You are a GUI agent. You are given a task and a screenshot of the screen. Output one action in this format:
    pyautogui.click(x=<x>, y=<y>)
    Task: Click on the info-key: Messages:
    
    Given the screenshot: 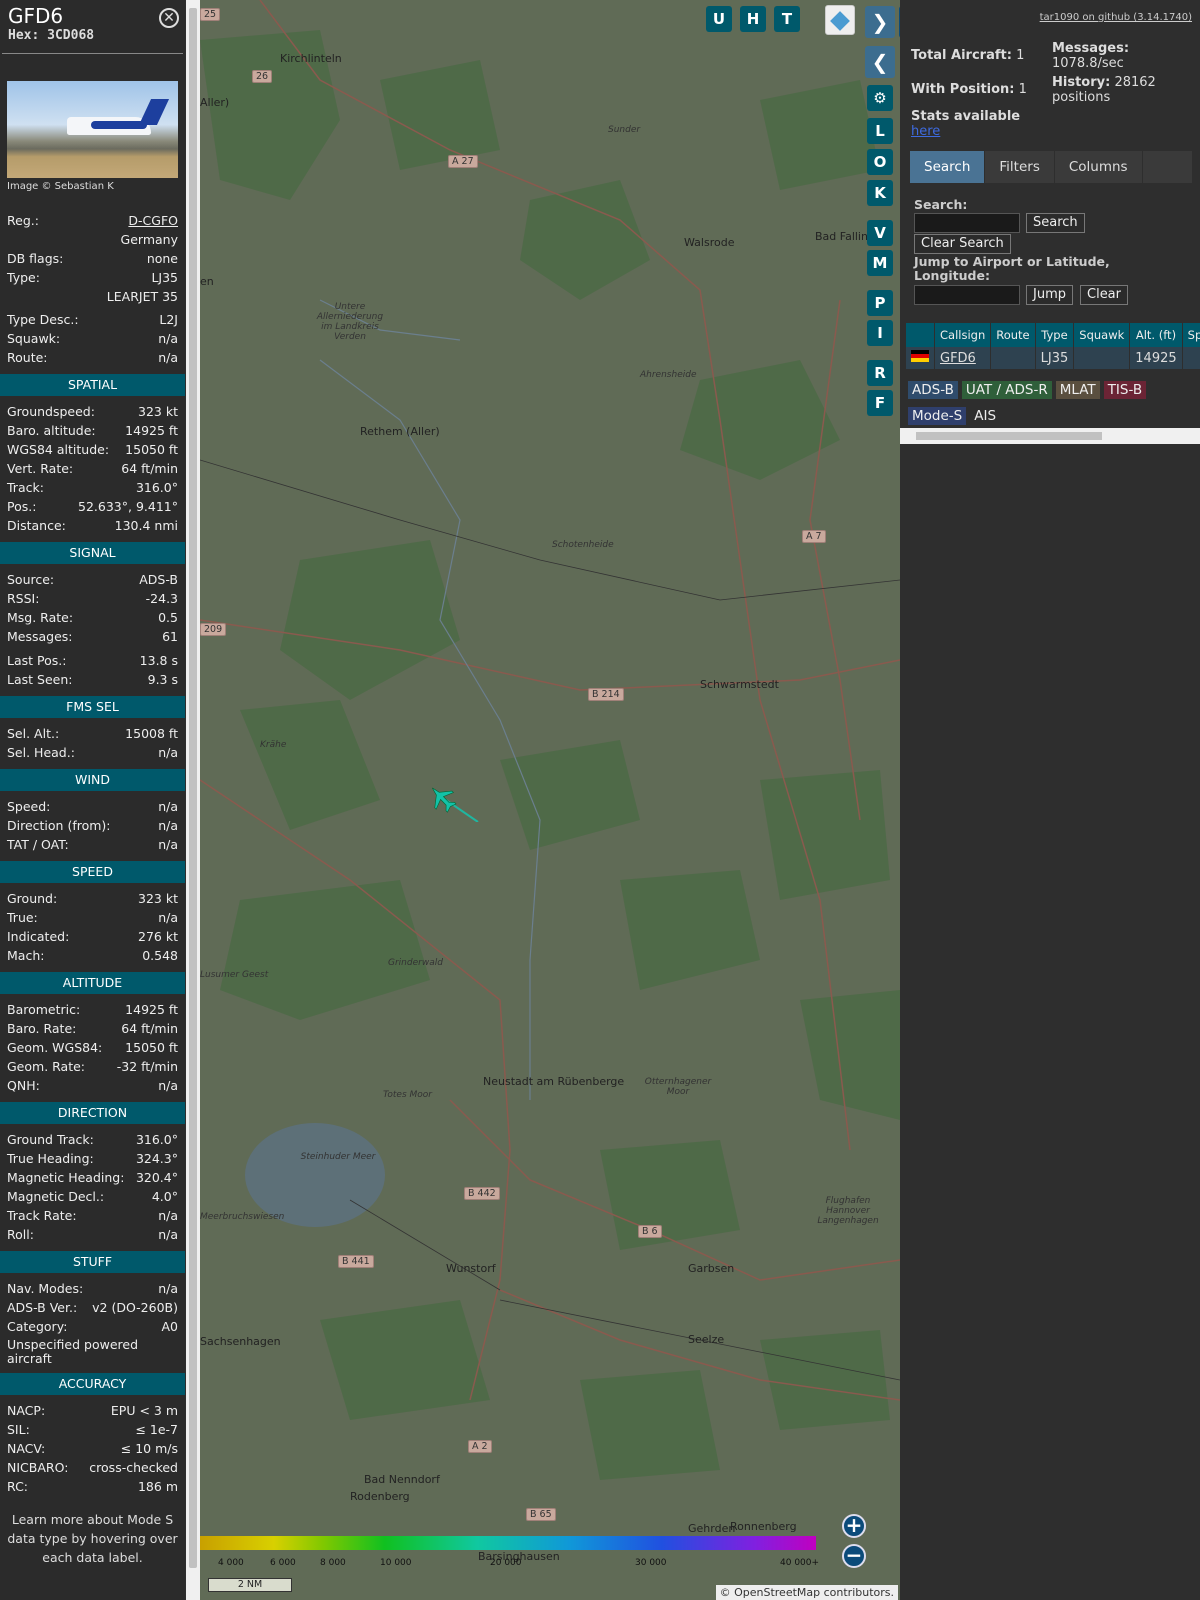 What is the action you would take?
    pyautogui.click(x=40, y=636)
    